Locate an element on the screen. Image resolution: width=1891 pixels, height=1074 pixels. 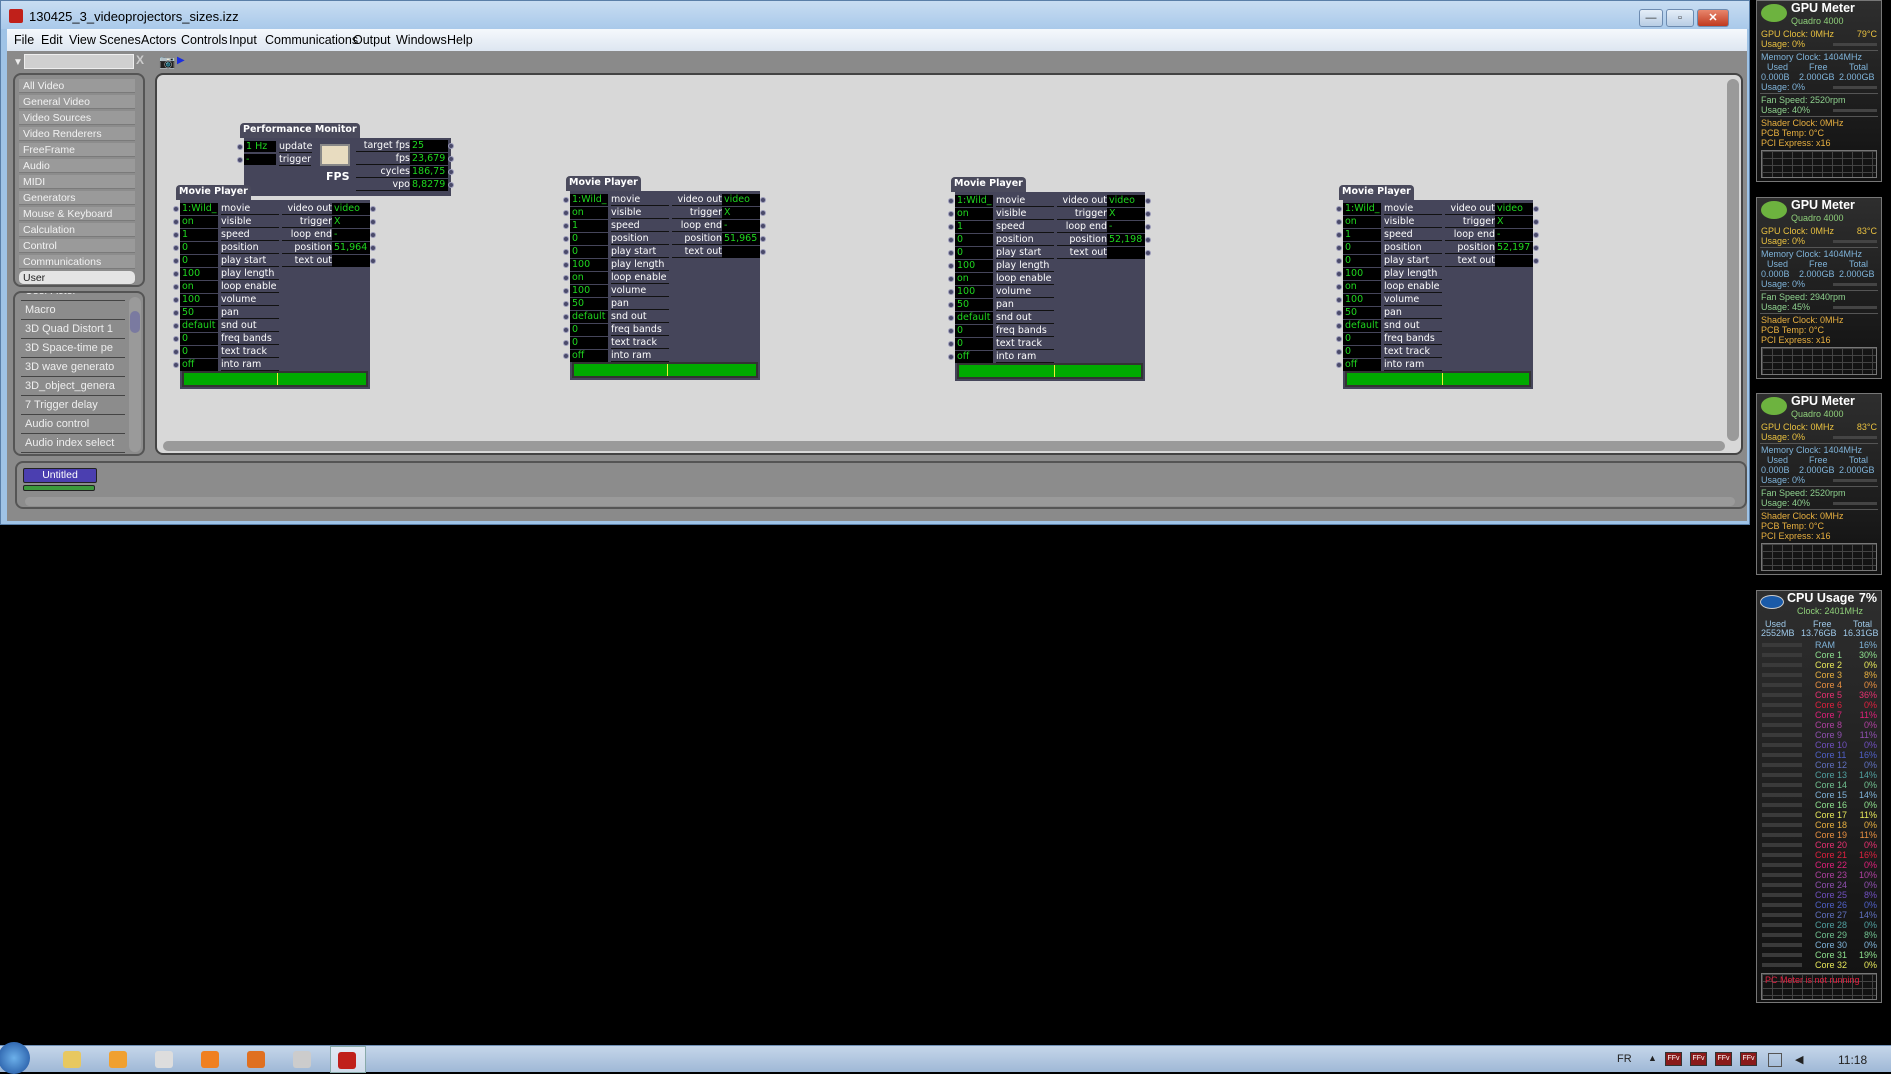
network-warning-icon is located at coordinates (1775, 1060).